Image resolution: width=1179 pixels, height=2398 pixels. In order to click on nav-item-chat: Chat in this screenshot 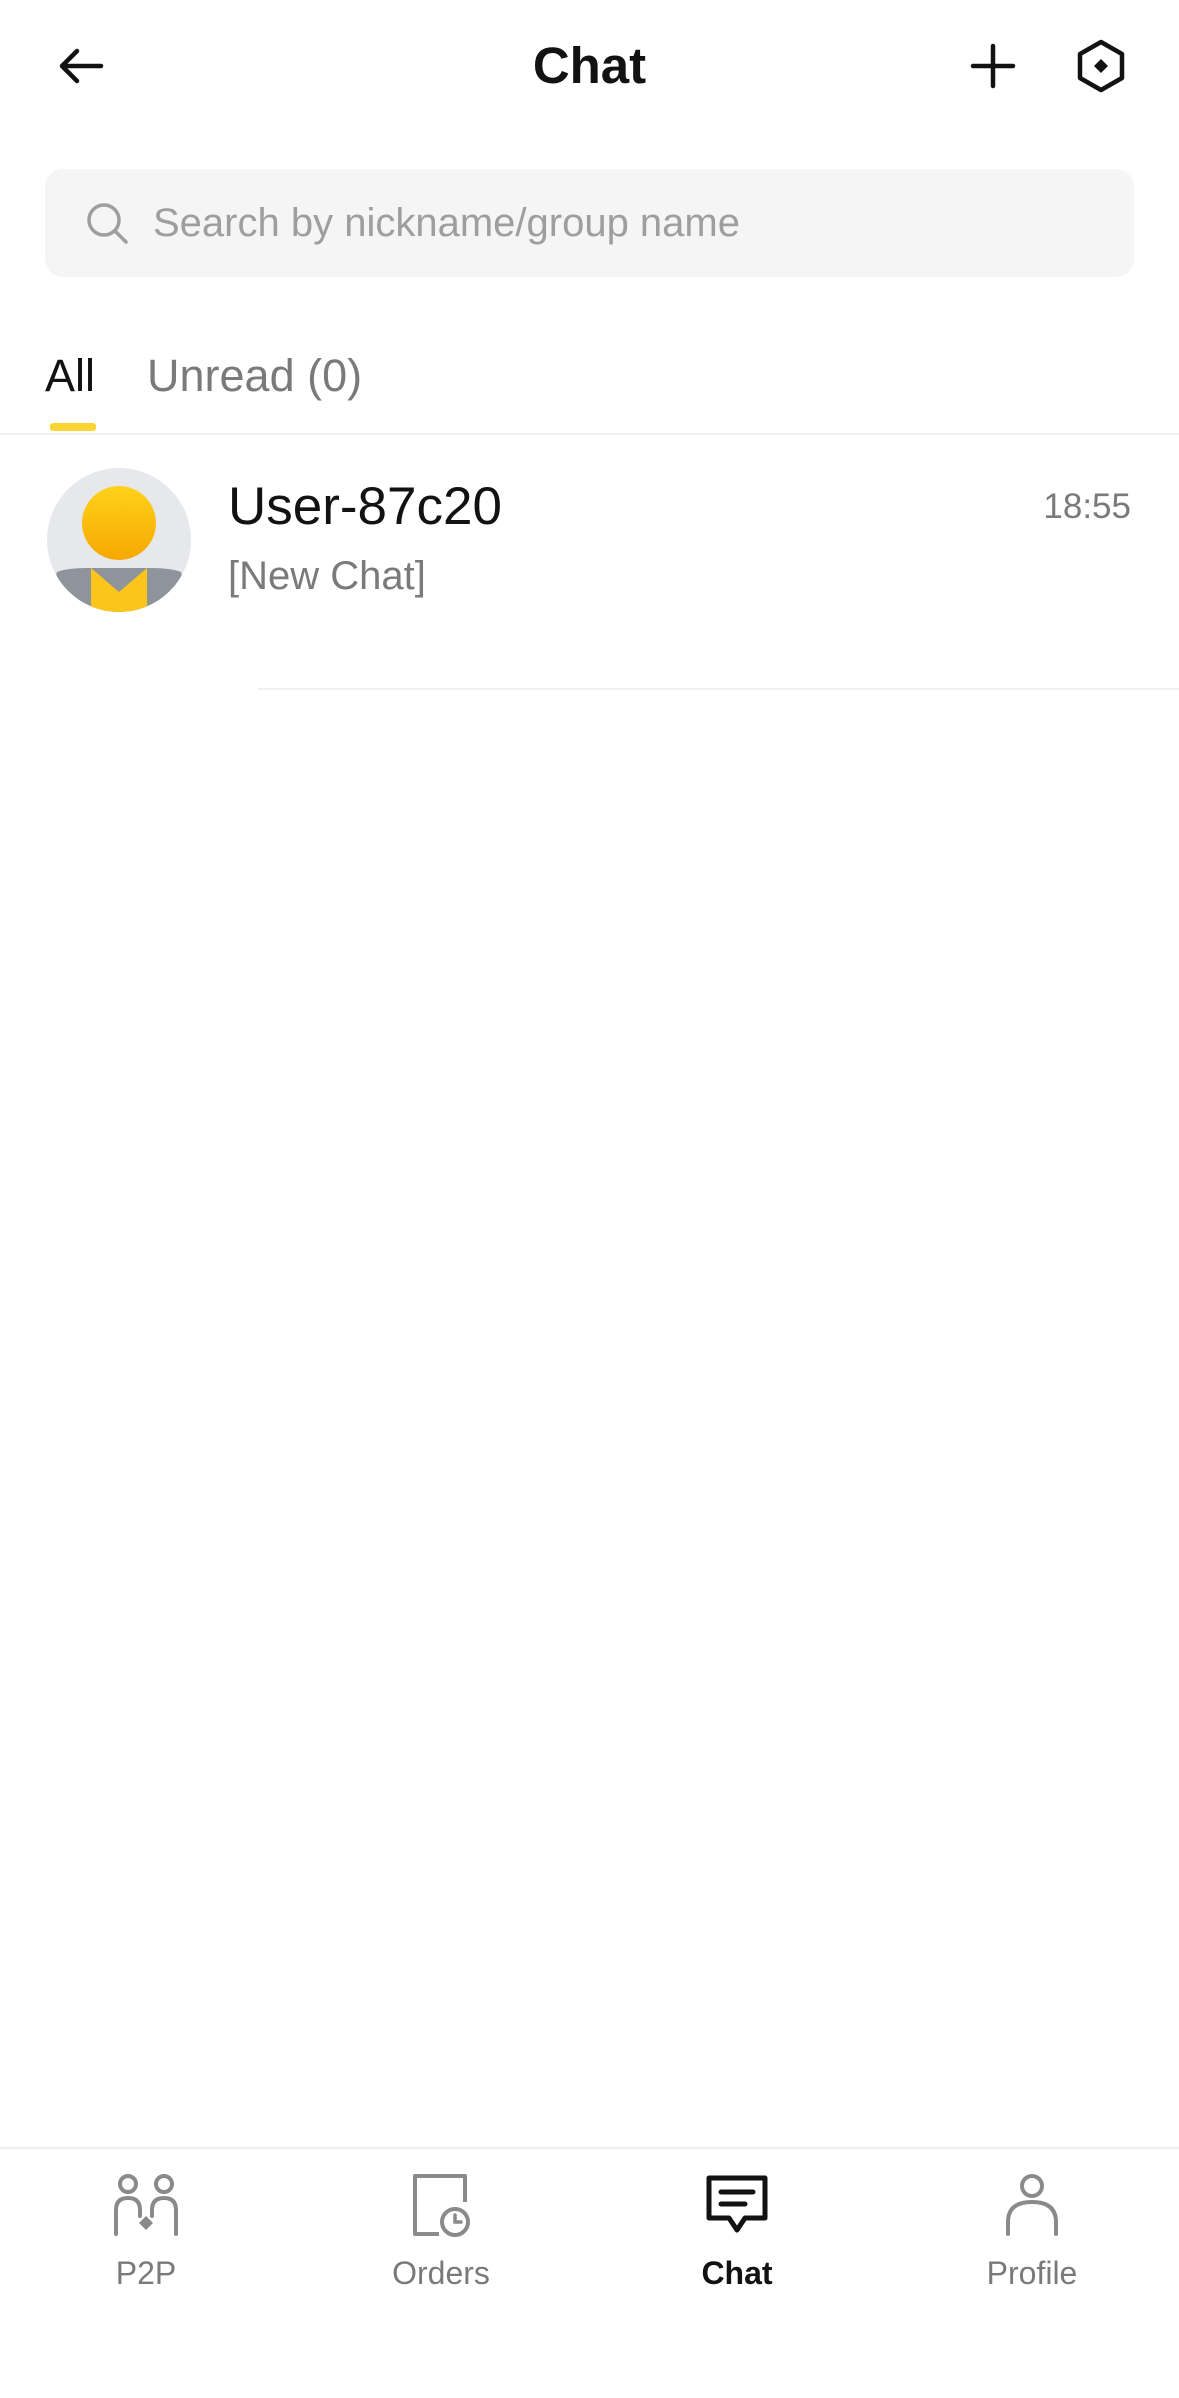, I will do `click(737, 2234)`.